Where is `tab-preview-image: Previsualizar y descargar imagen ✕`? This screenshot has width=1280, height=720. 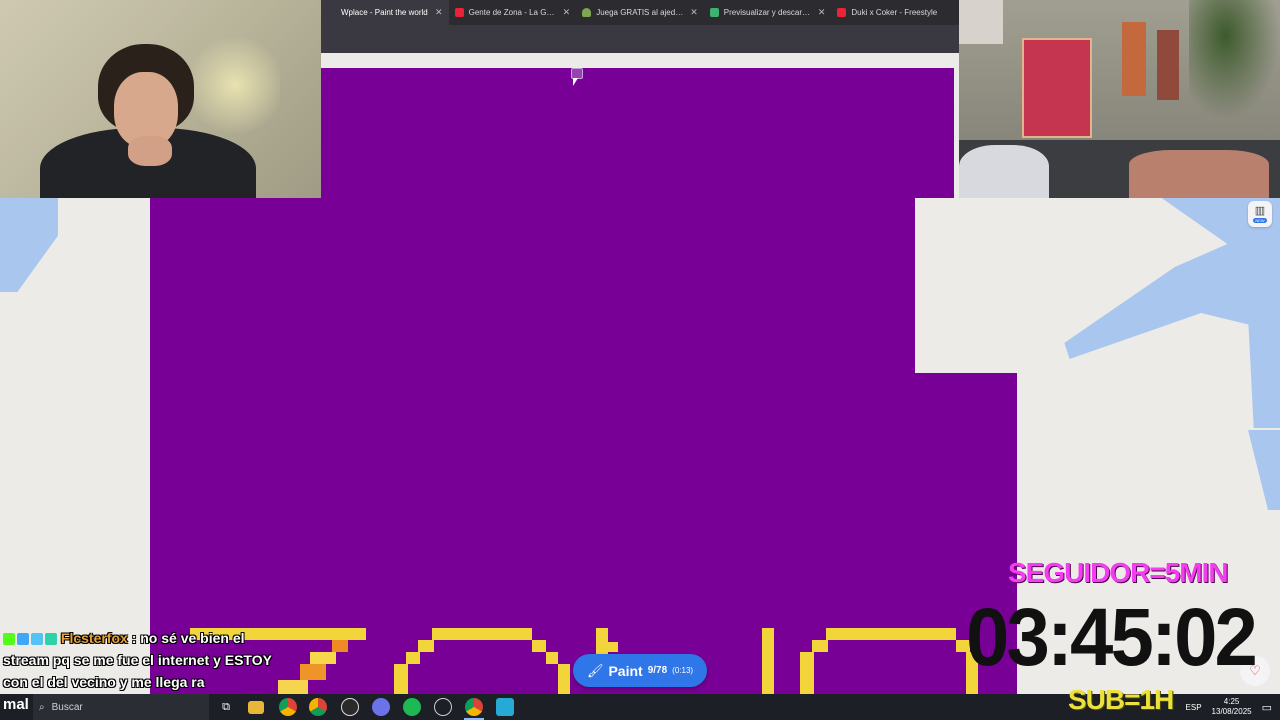
tab-preview-image: Previsualizar y descargar imagen ✕ is located at coordinates (768, 12).